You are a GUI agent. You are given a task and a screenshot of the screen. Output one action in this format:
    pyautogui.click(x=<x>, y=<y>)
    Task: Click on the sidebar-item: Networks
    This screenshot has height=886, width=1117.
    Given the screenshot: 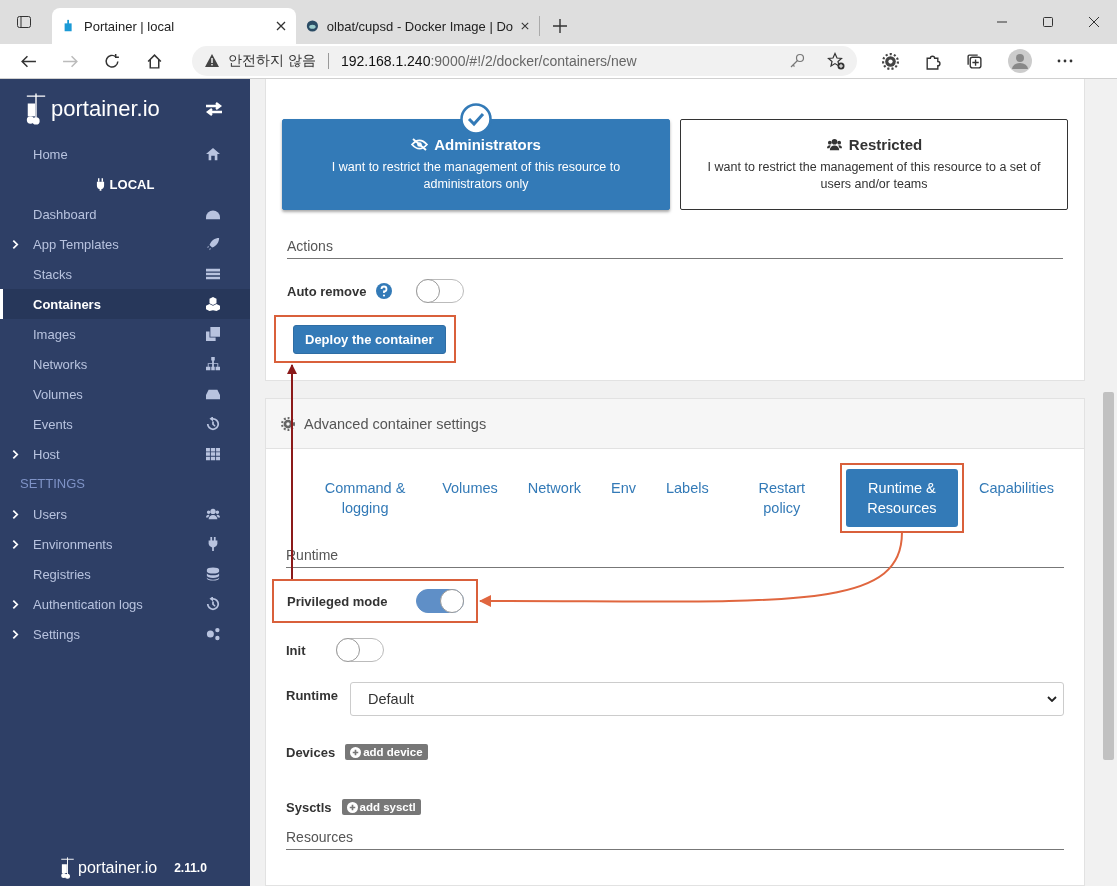 What is the action you would take?
    pyautogui.click(x=125, y=364)
    